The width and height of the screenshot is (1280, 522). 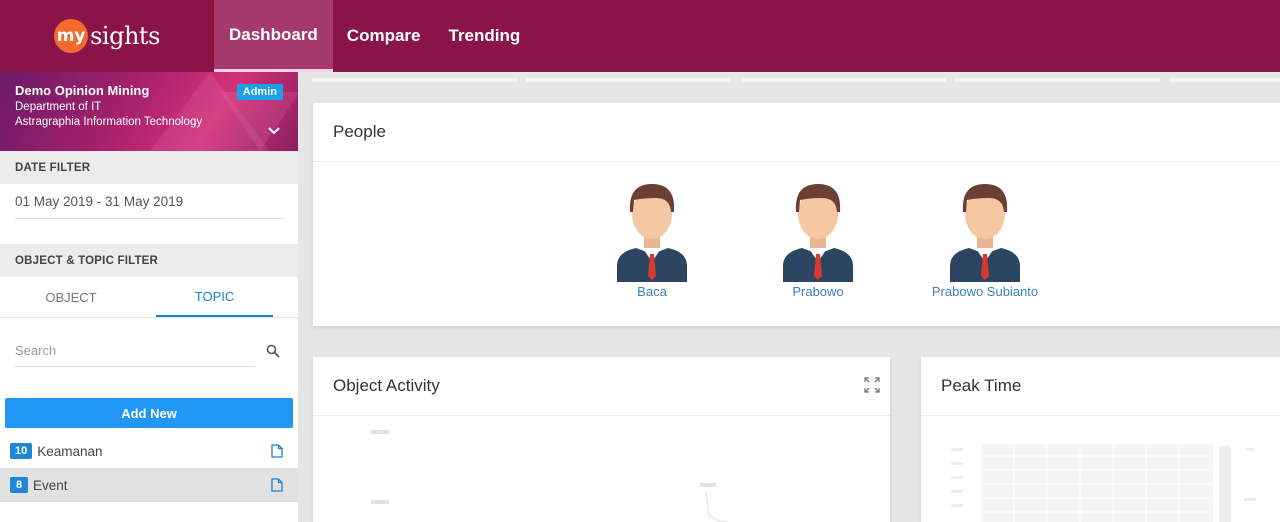 I want to click on person-item: Prabowo Subianto, so click(x=985, y=239).